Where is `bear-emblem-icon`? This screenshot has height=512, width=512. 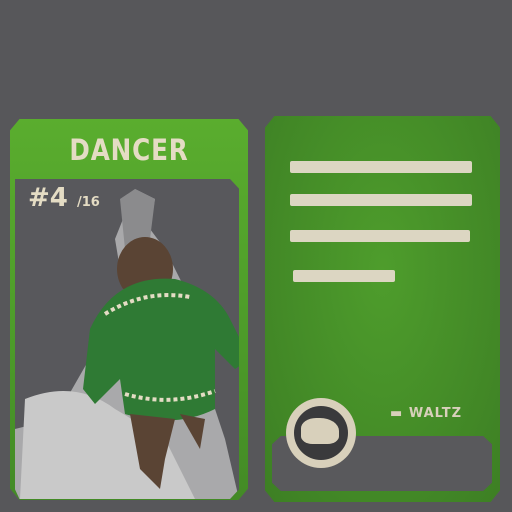 bear-emblem-icon is located at coordinates (321, 433).